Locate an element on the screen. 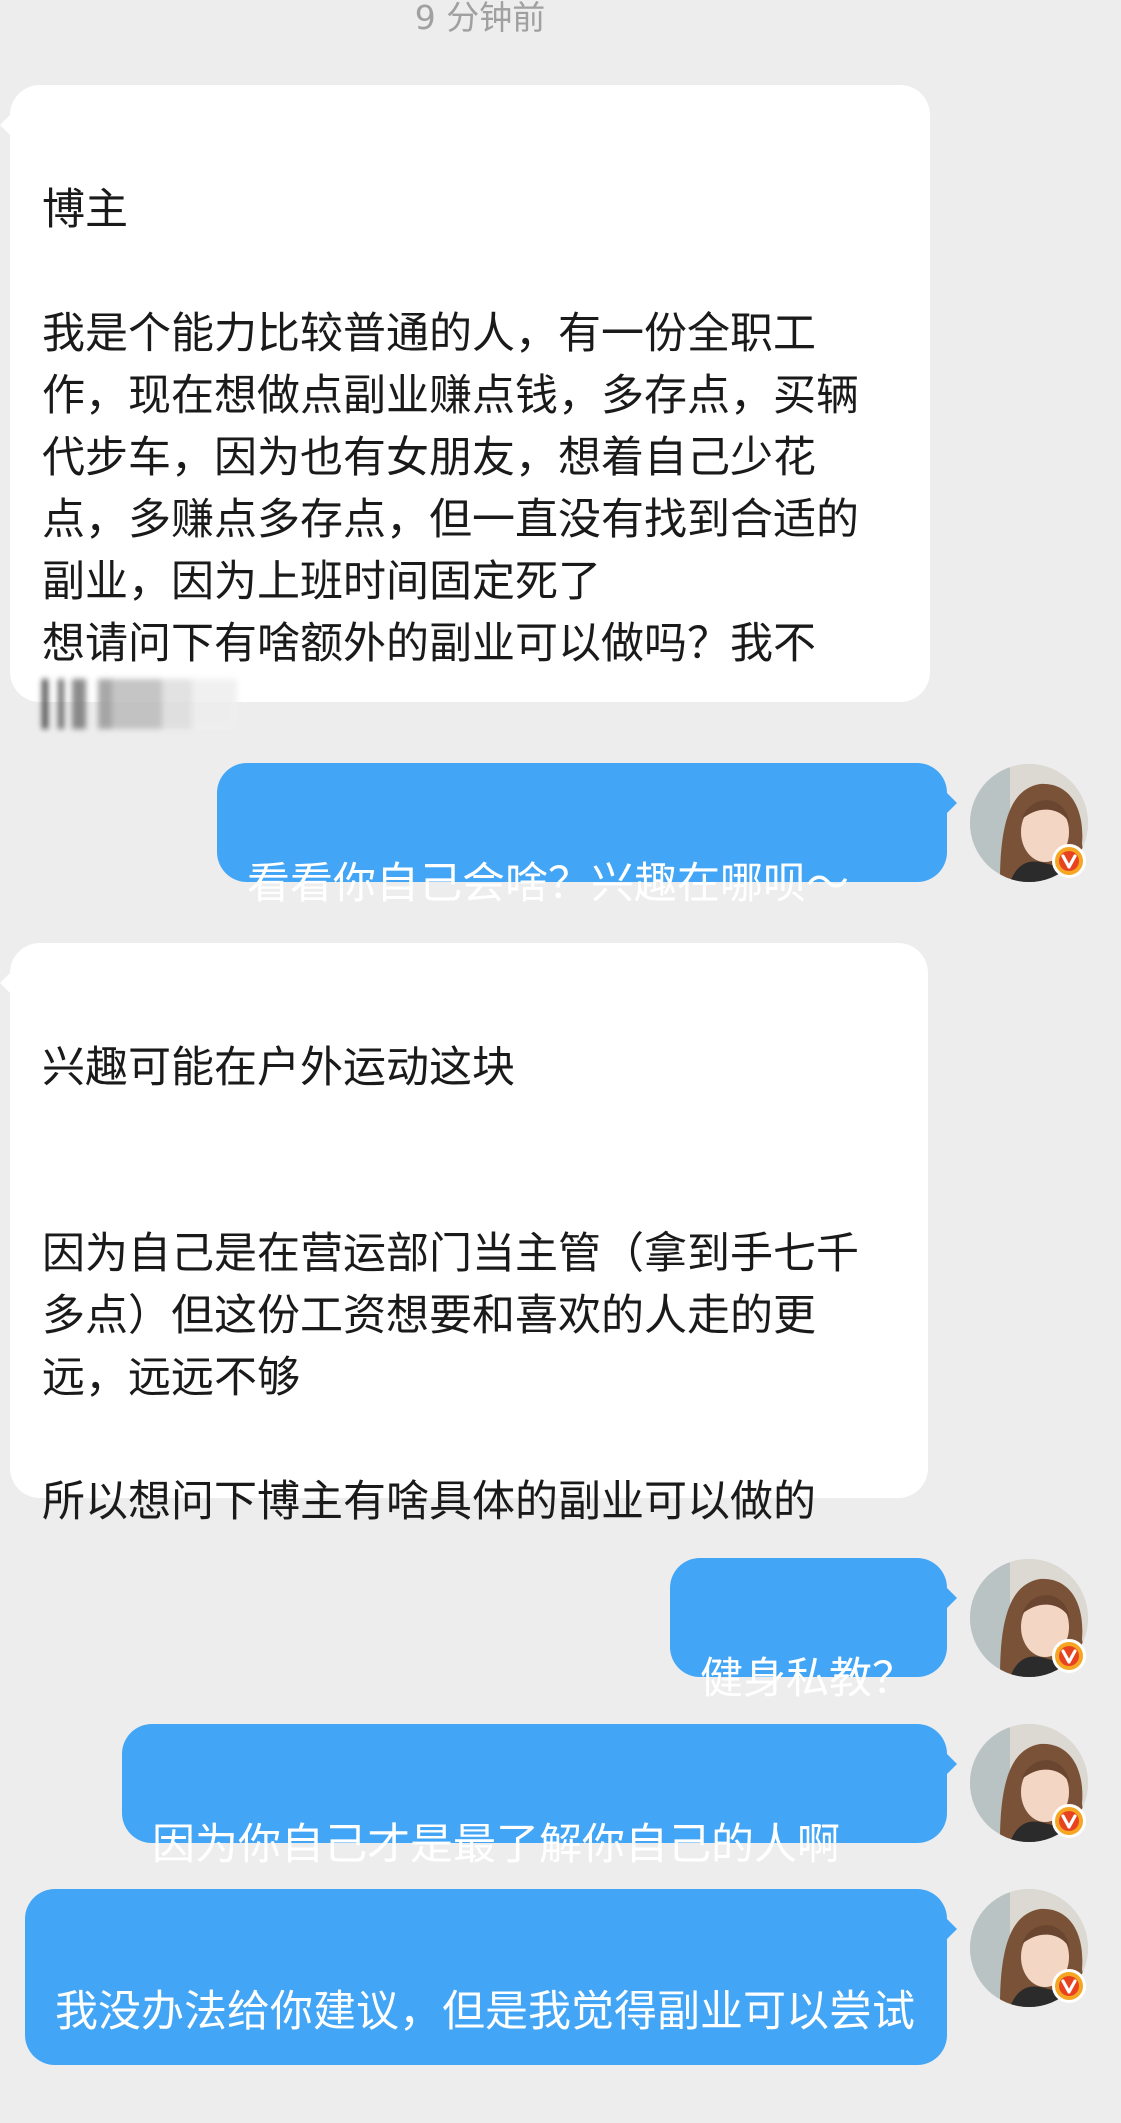 The height and width of the screenshot is (2123, 1121). outgoing-message-bubble: 因为你自己才是最了解你自己的人啊 is located at coordinates (539, 1797).